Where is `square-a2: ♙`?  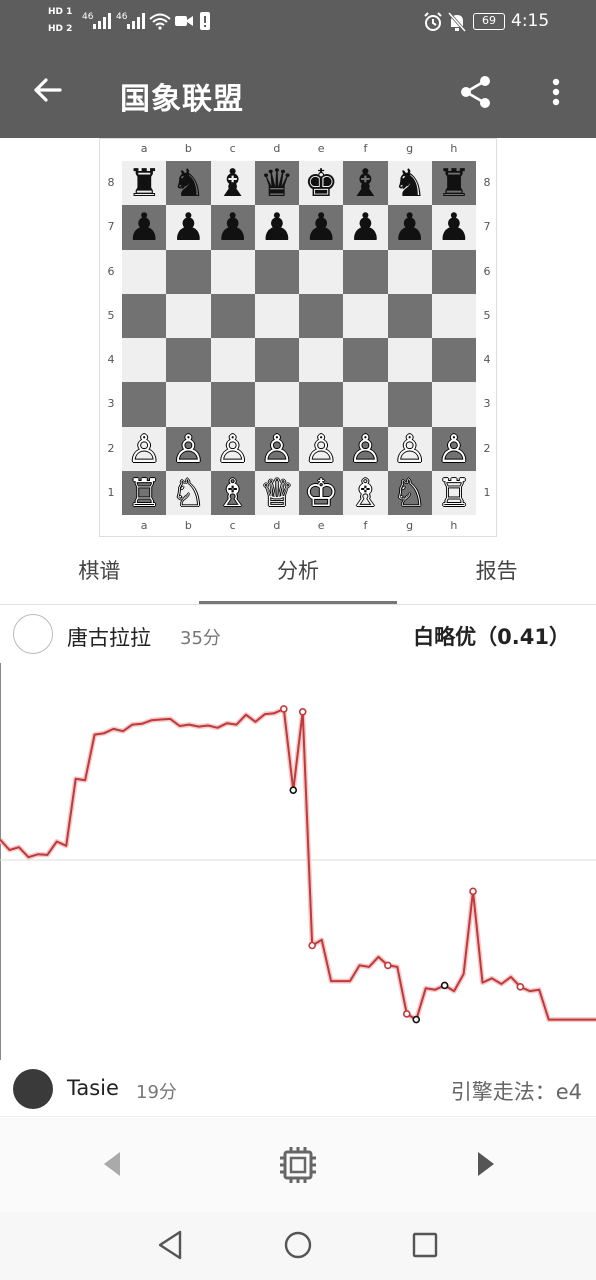 square-a2: ♙ is located at coordinates (144, 448).